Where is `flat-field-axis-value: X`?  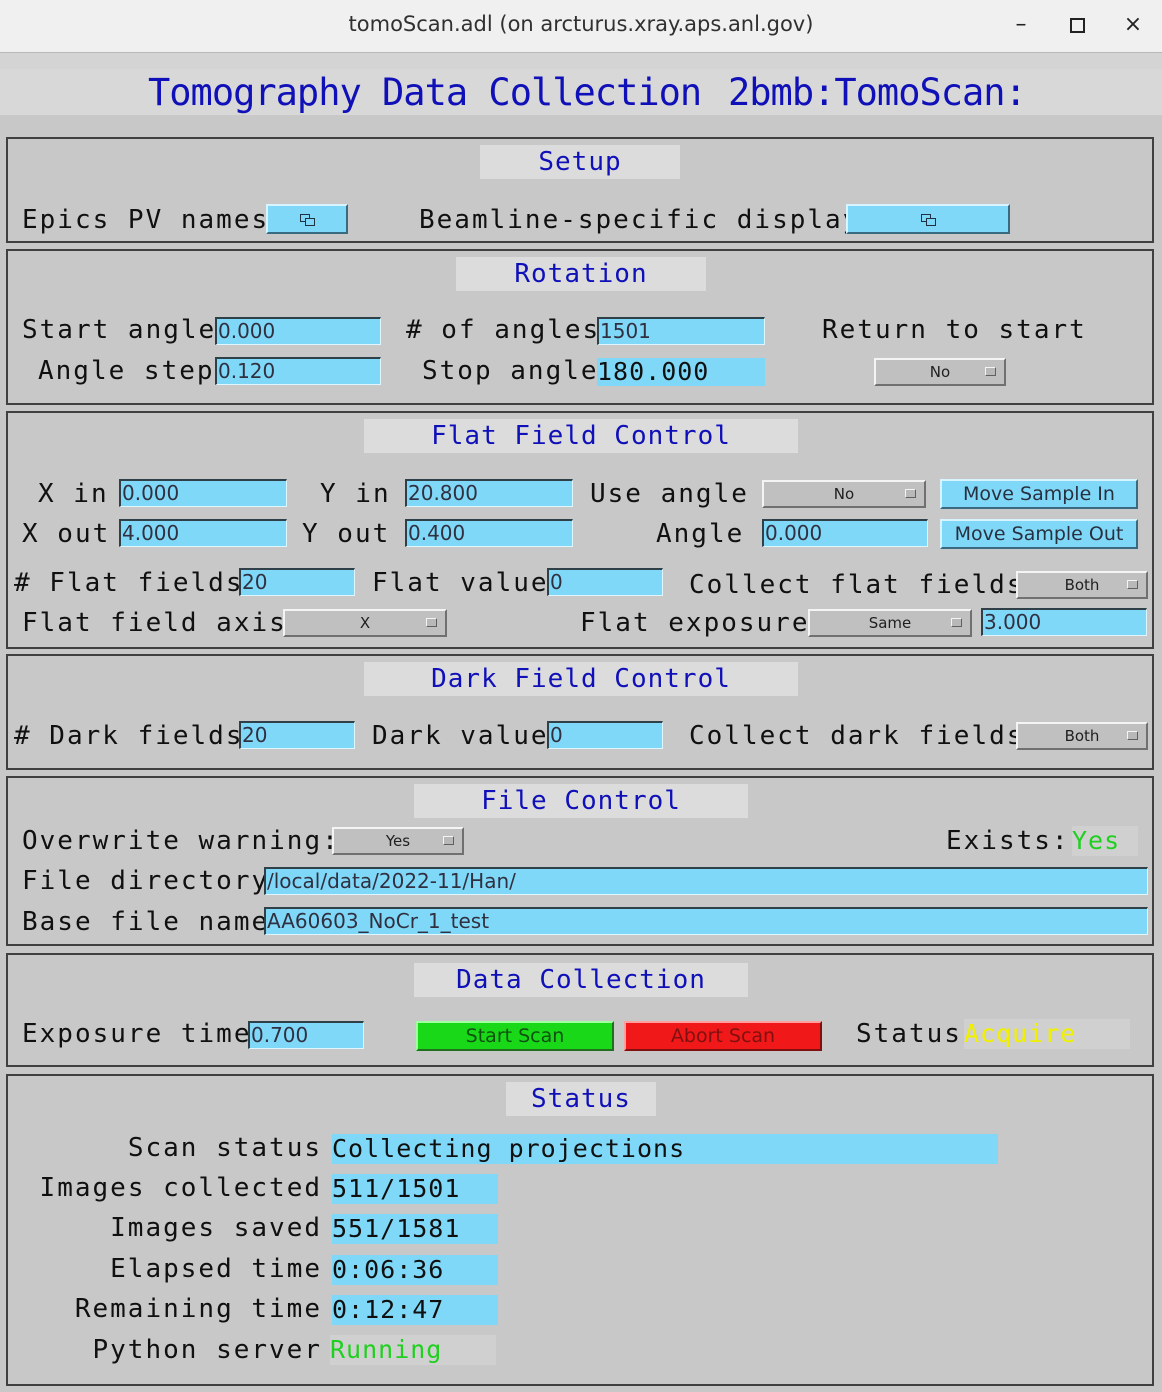
flat-field-axis-value: X is located at coordinates (365, 623).